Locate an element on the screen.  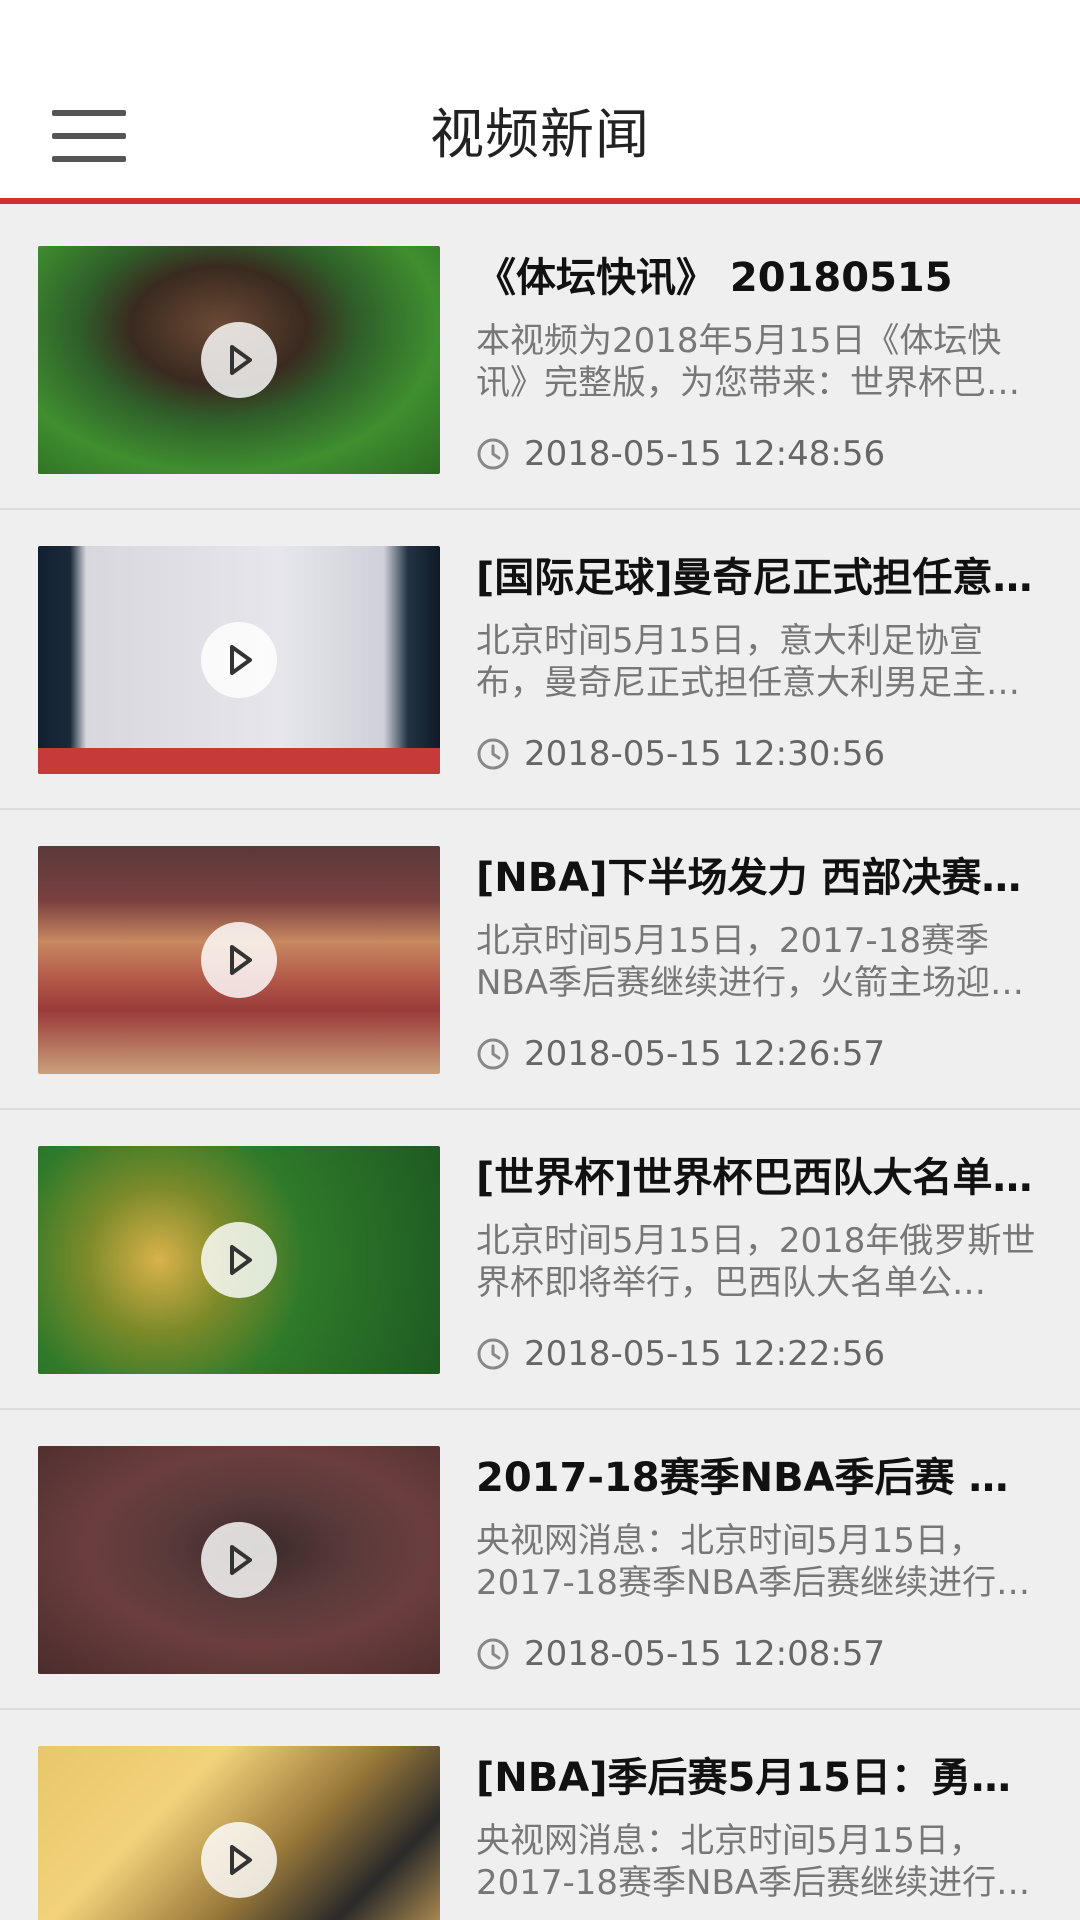
timestamp-row: 2018-05-15 12:48:56 is located at coordinates (680, 454).